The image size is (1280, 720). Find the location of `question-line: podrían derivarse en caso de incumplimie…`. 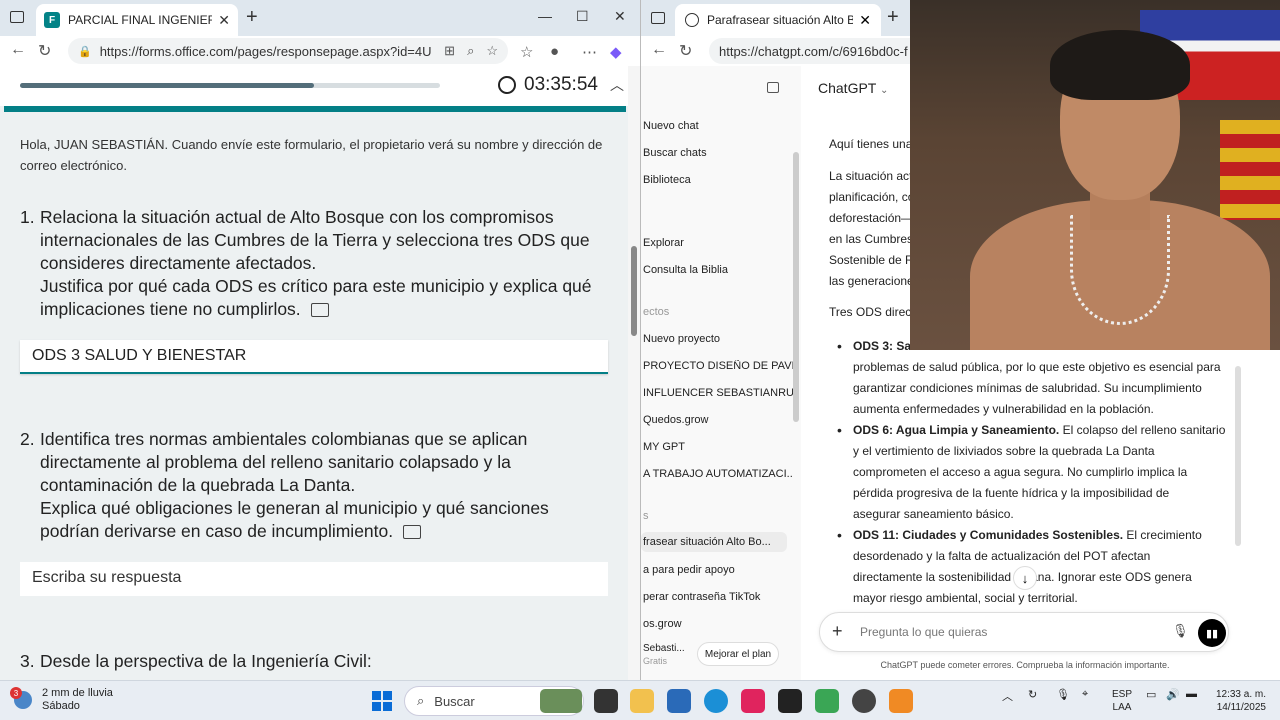

question-line: podrían derivarse en caso de incumplimie… is located at coordinates (325, 531).